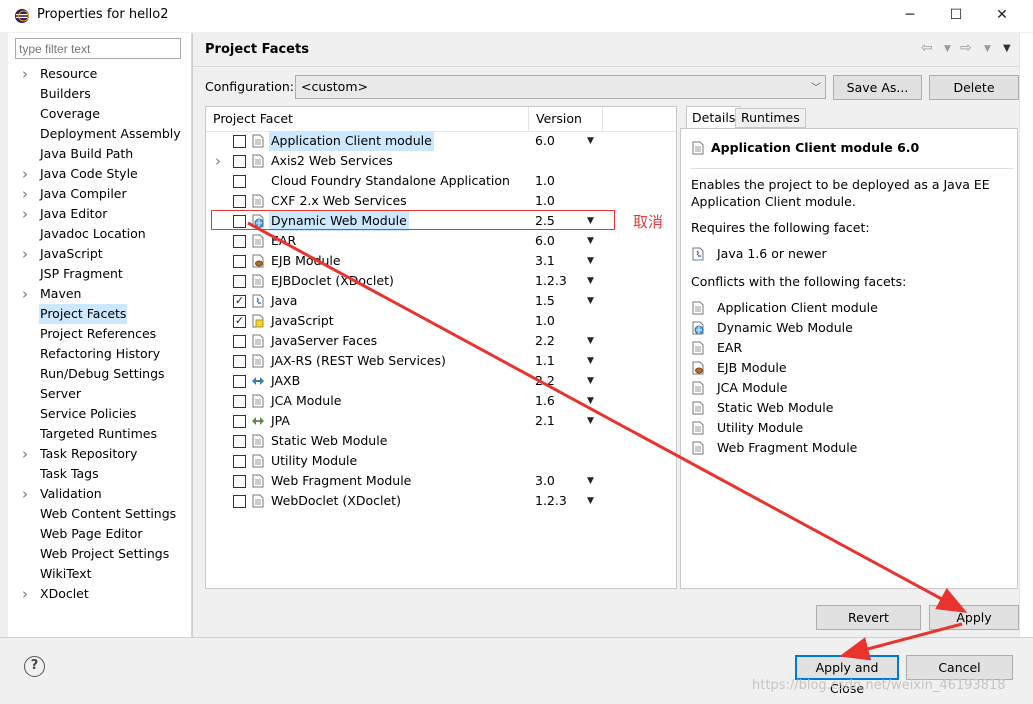  I want to click on nav-item: Run/Debug Settings, so click(100, 374).